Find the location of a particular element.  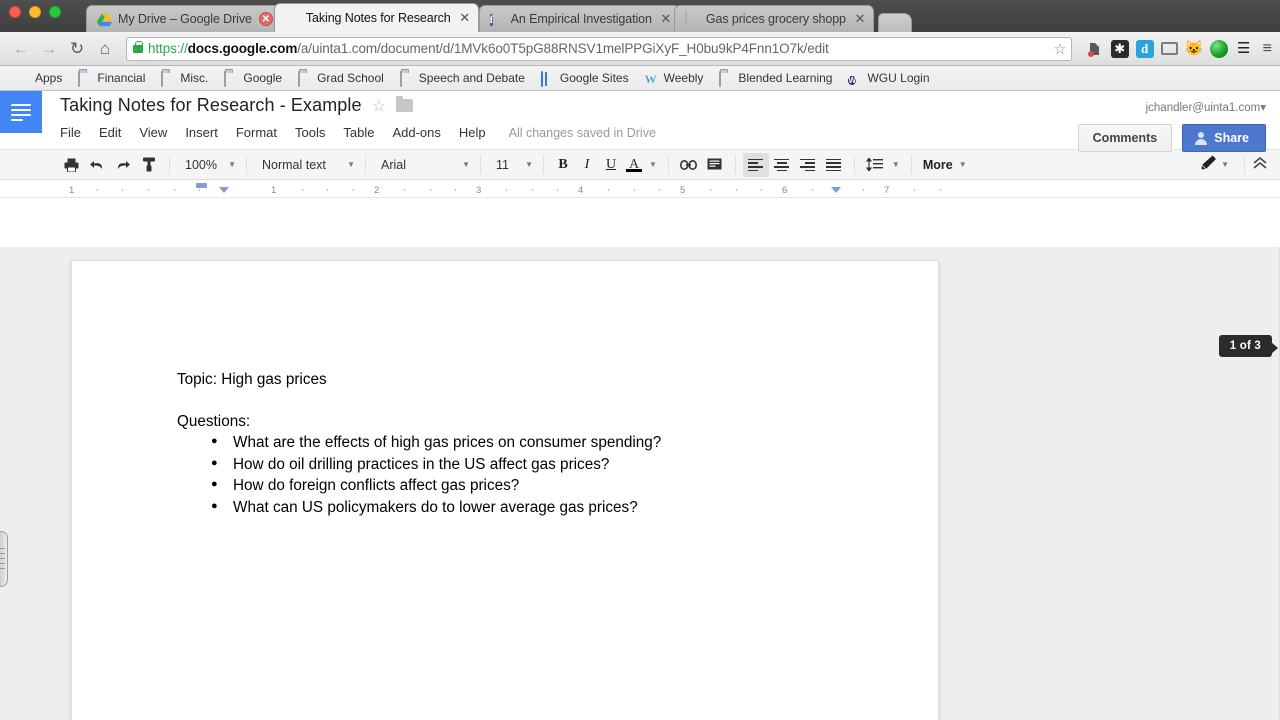

cast-icon is located at coordinates (1169, 48).